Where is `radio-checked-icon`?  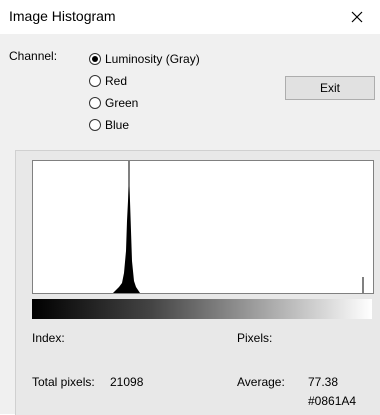 radio-checked-icon is located at coordinates (95, 59).